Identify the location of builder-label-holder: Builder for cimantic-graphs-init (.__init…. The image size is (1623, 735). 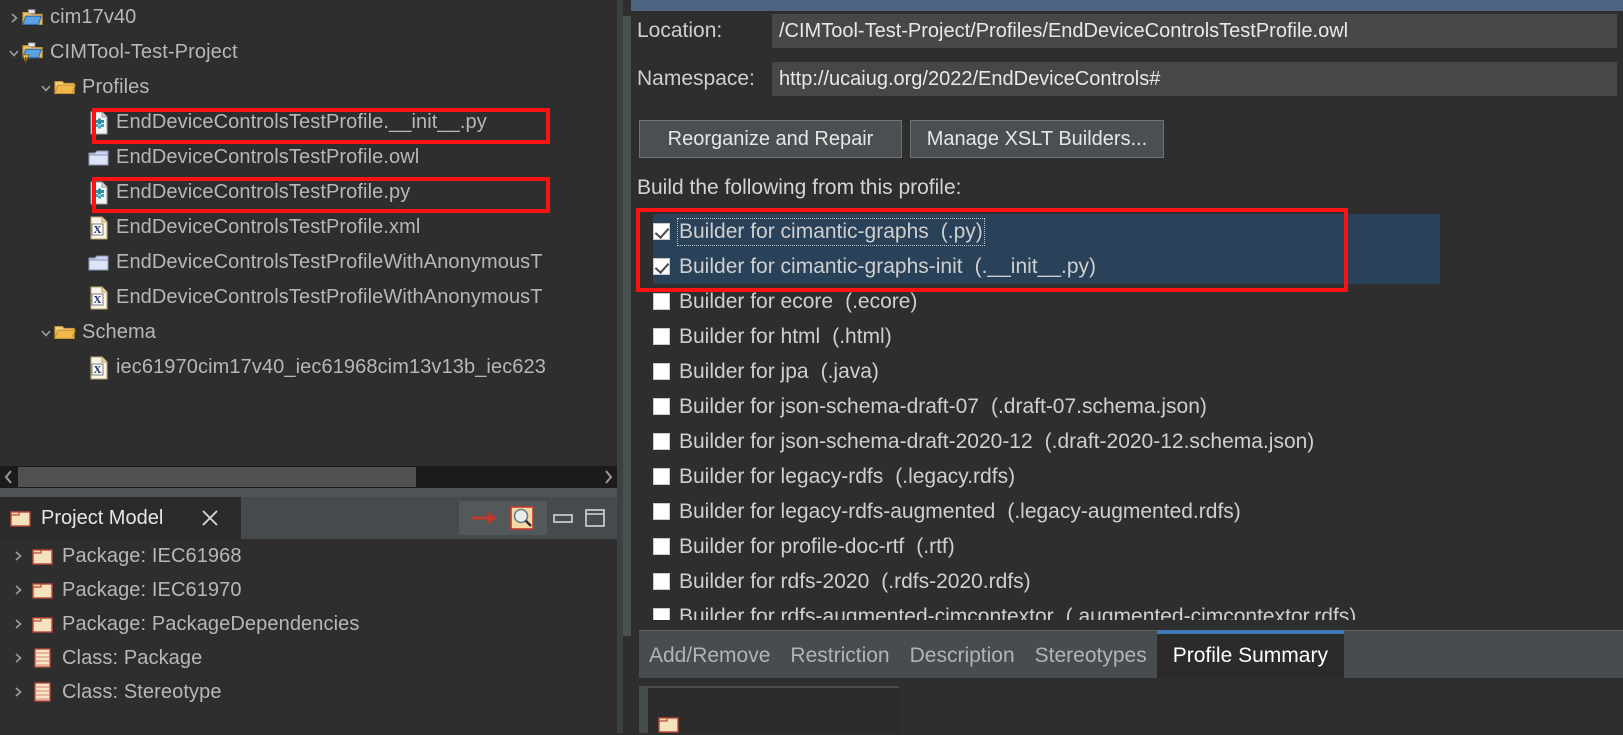
(887, 267).